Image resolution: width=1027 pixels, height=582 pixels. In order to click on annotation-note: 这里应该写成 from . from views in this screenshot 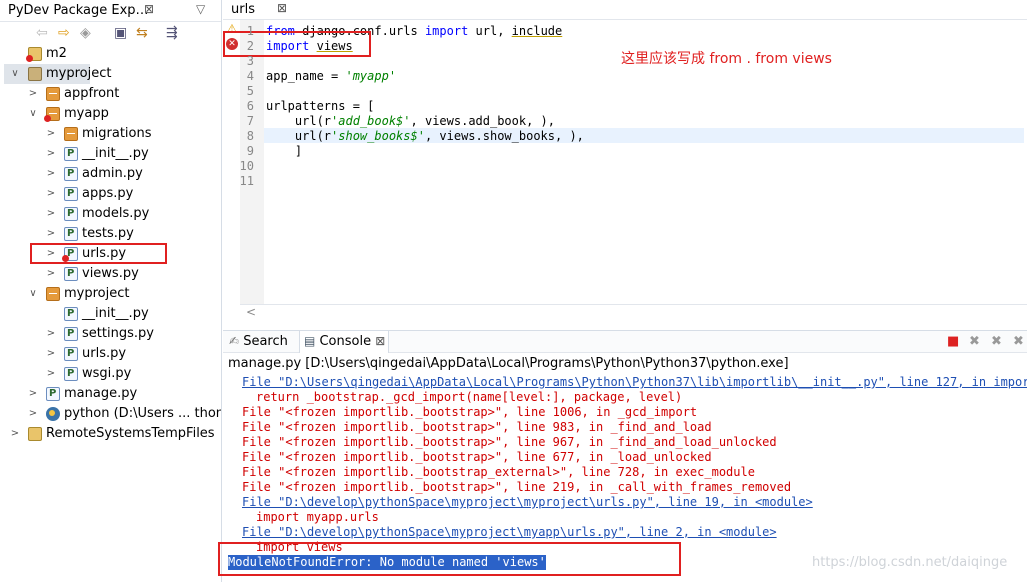, I will do `click(726, 59)`.